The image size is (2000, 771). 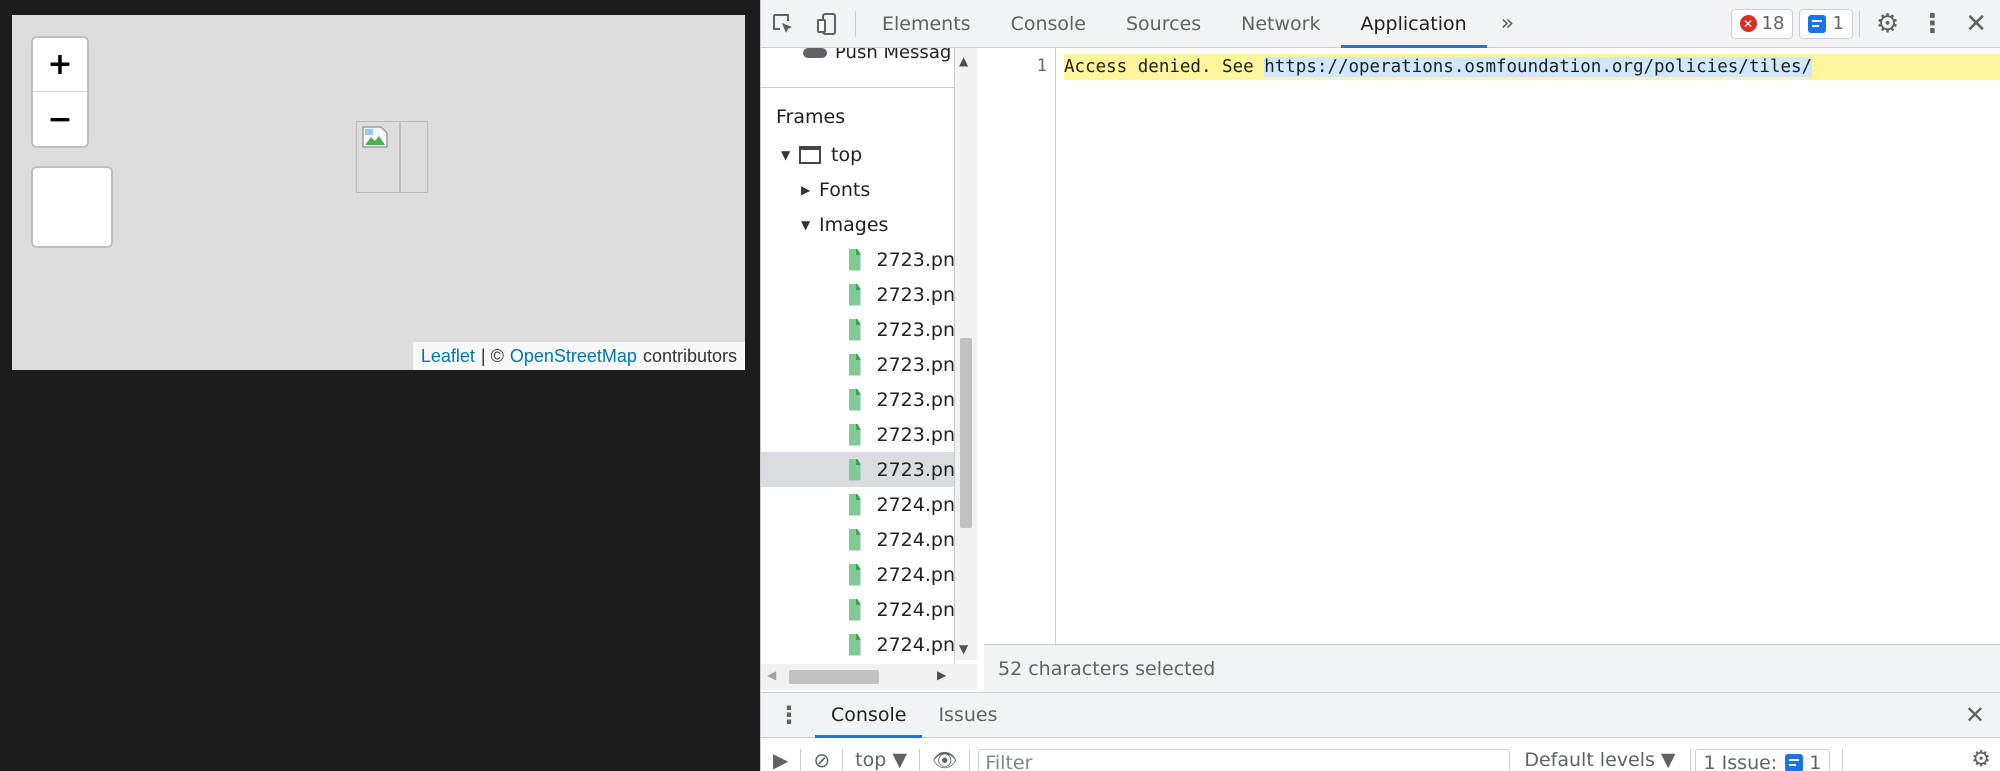 What do you see at coordinates (926, 24) in the screenshot?
I see `tab-elements: Elements` at bounding box center [926, 24].